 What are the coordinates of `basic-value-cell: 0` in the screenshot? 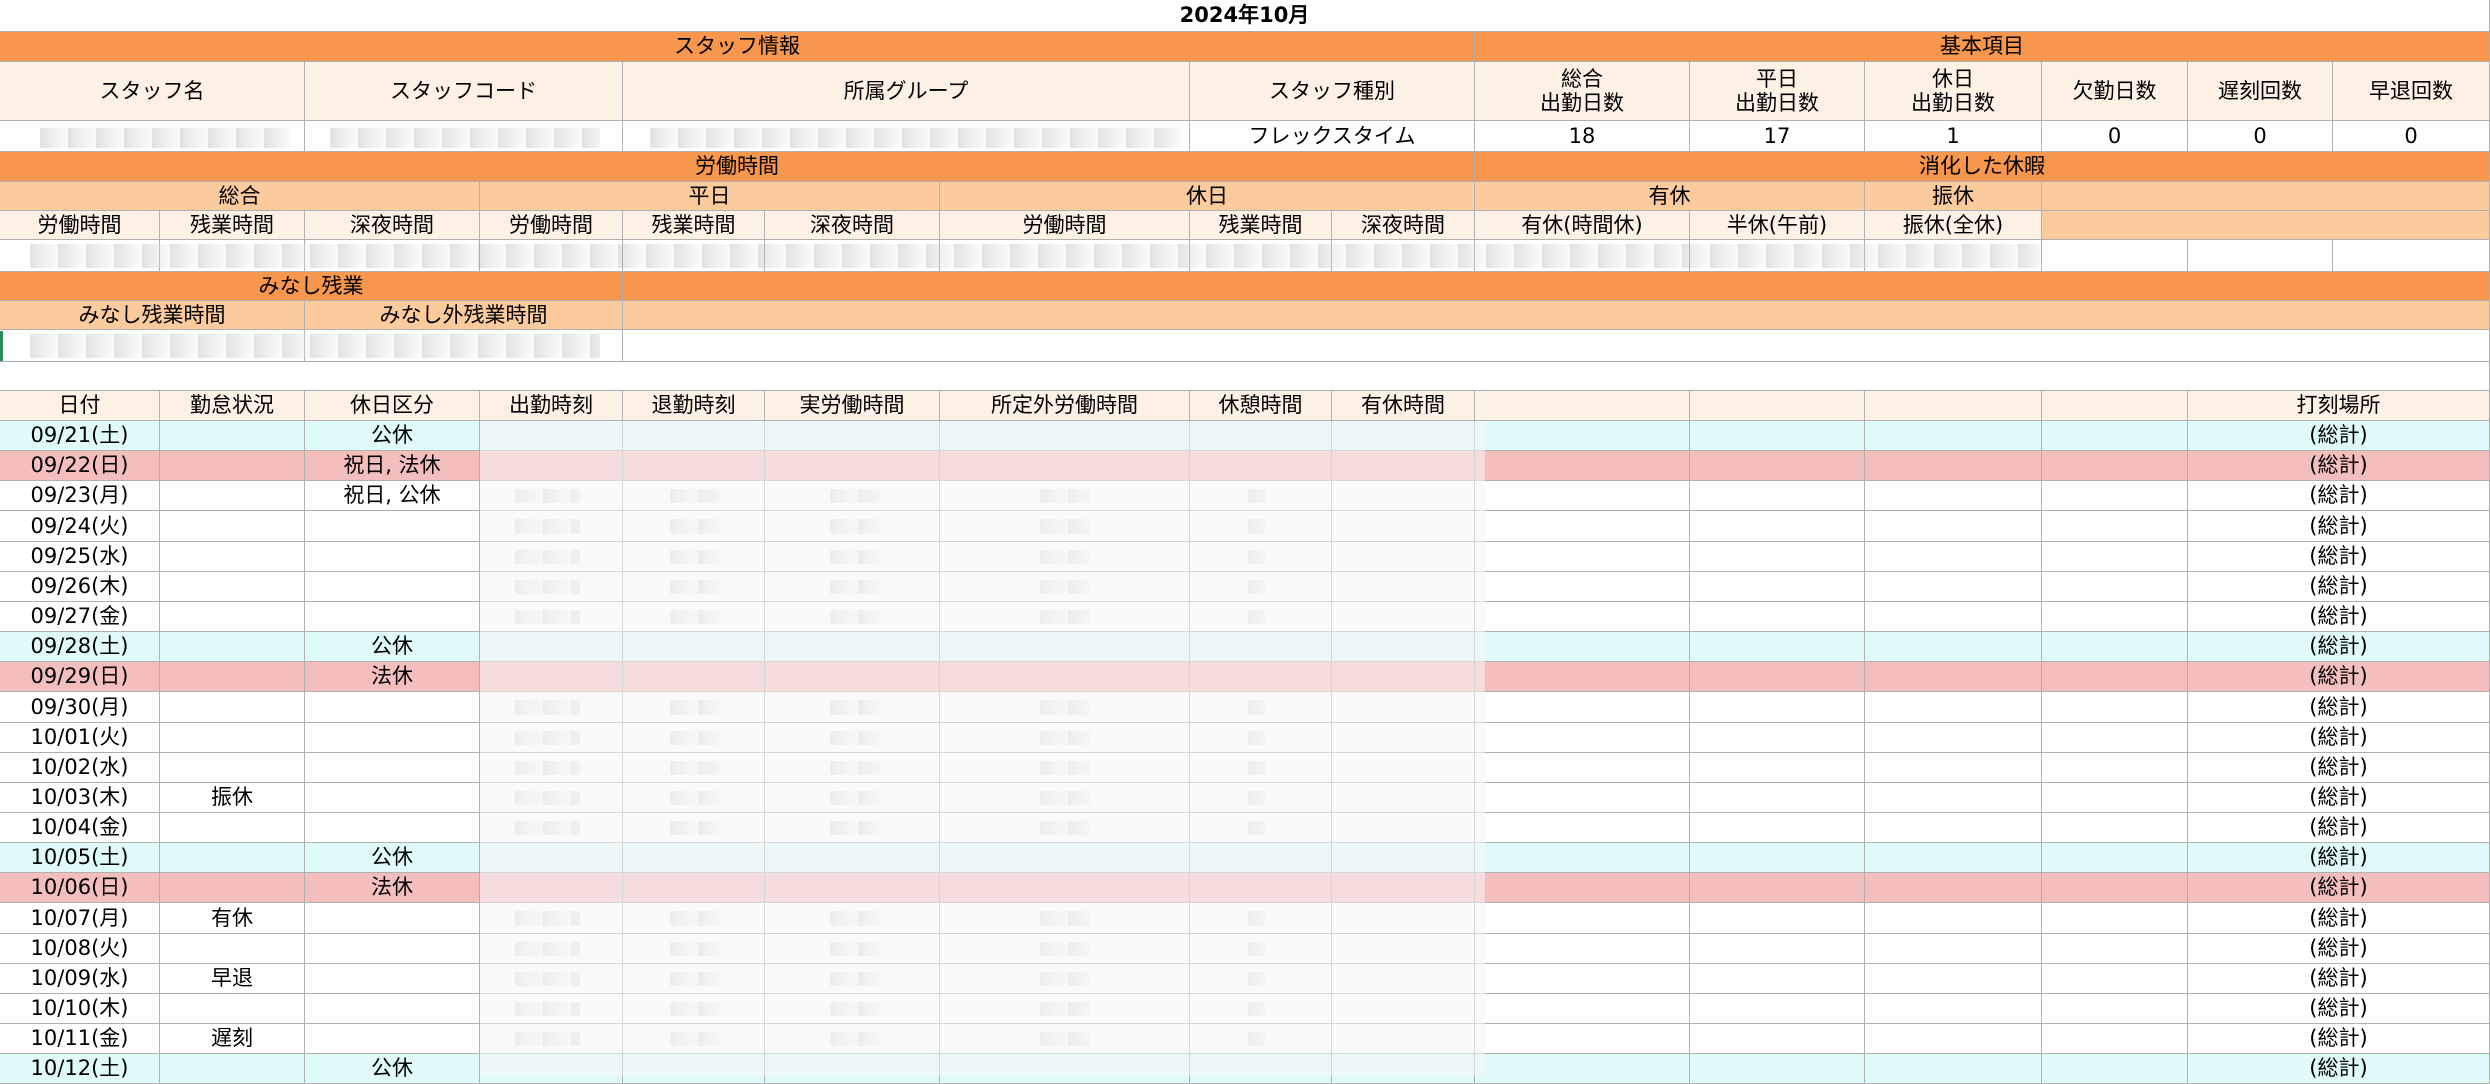 It's located at (2260, 136).